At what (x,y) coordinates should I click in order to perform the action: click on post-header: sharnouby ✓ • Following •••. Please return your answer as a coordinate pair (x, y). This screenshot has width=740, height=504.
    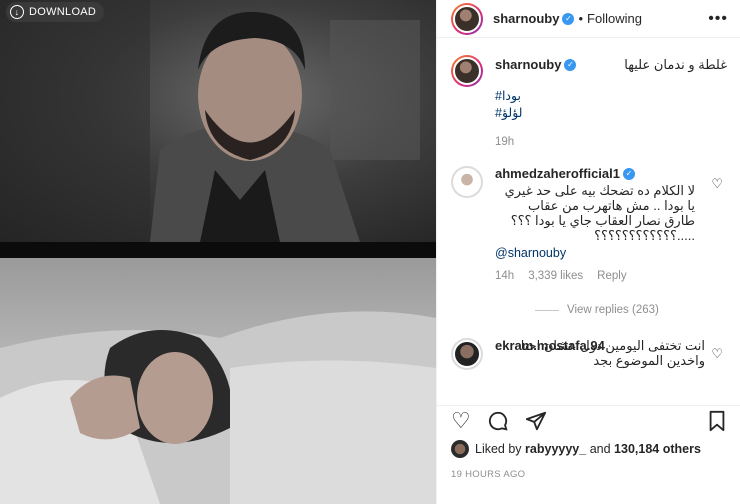
    Looking at the image, I should click on (588, 19).